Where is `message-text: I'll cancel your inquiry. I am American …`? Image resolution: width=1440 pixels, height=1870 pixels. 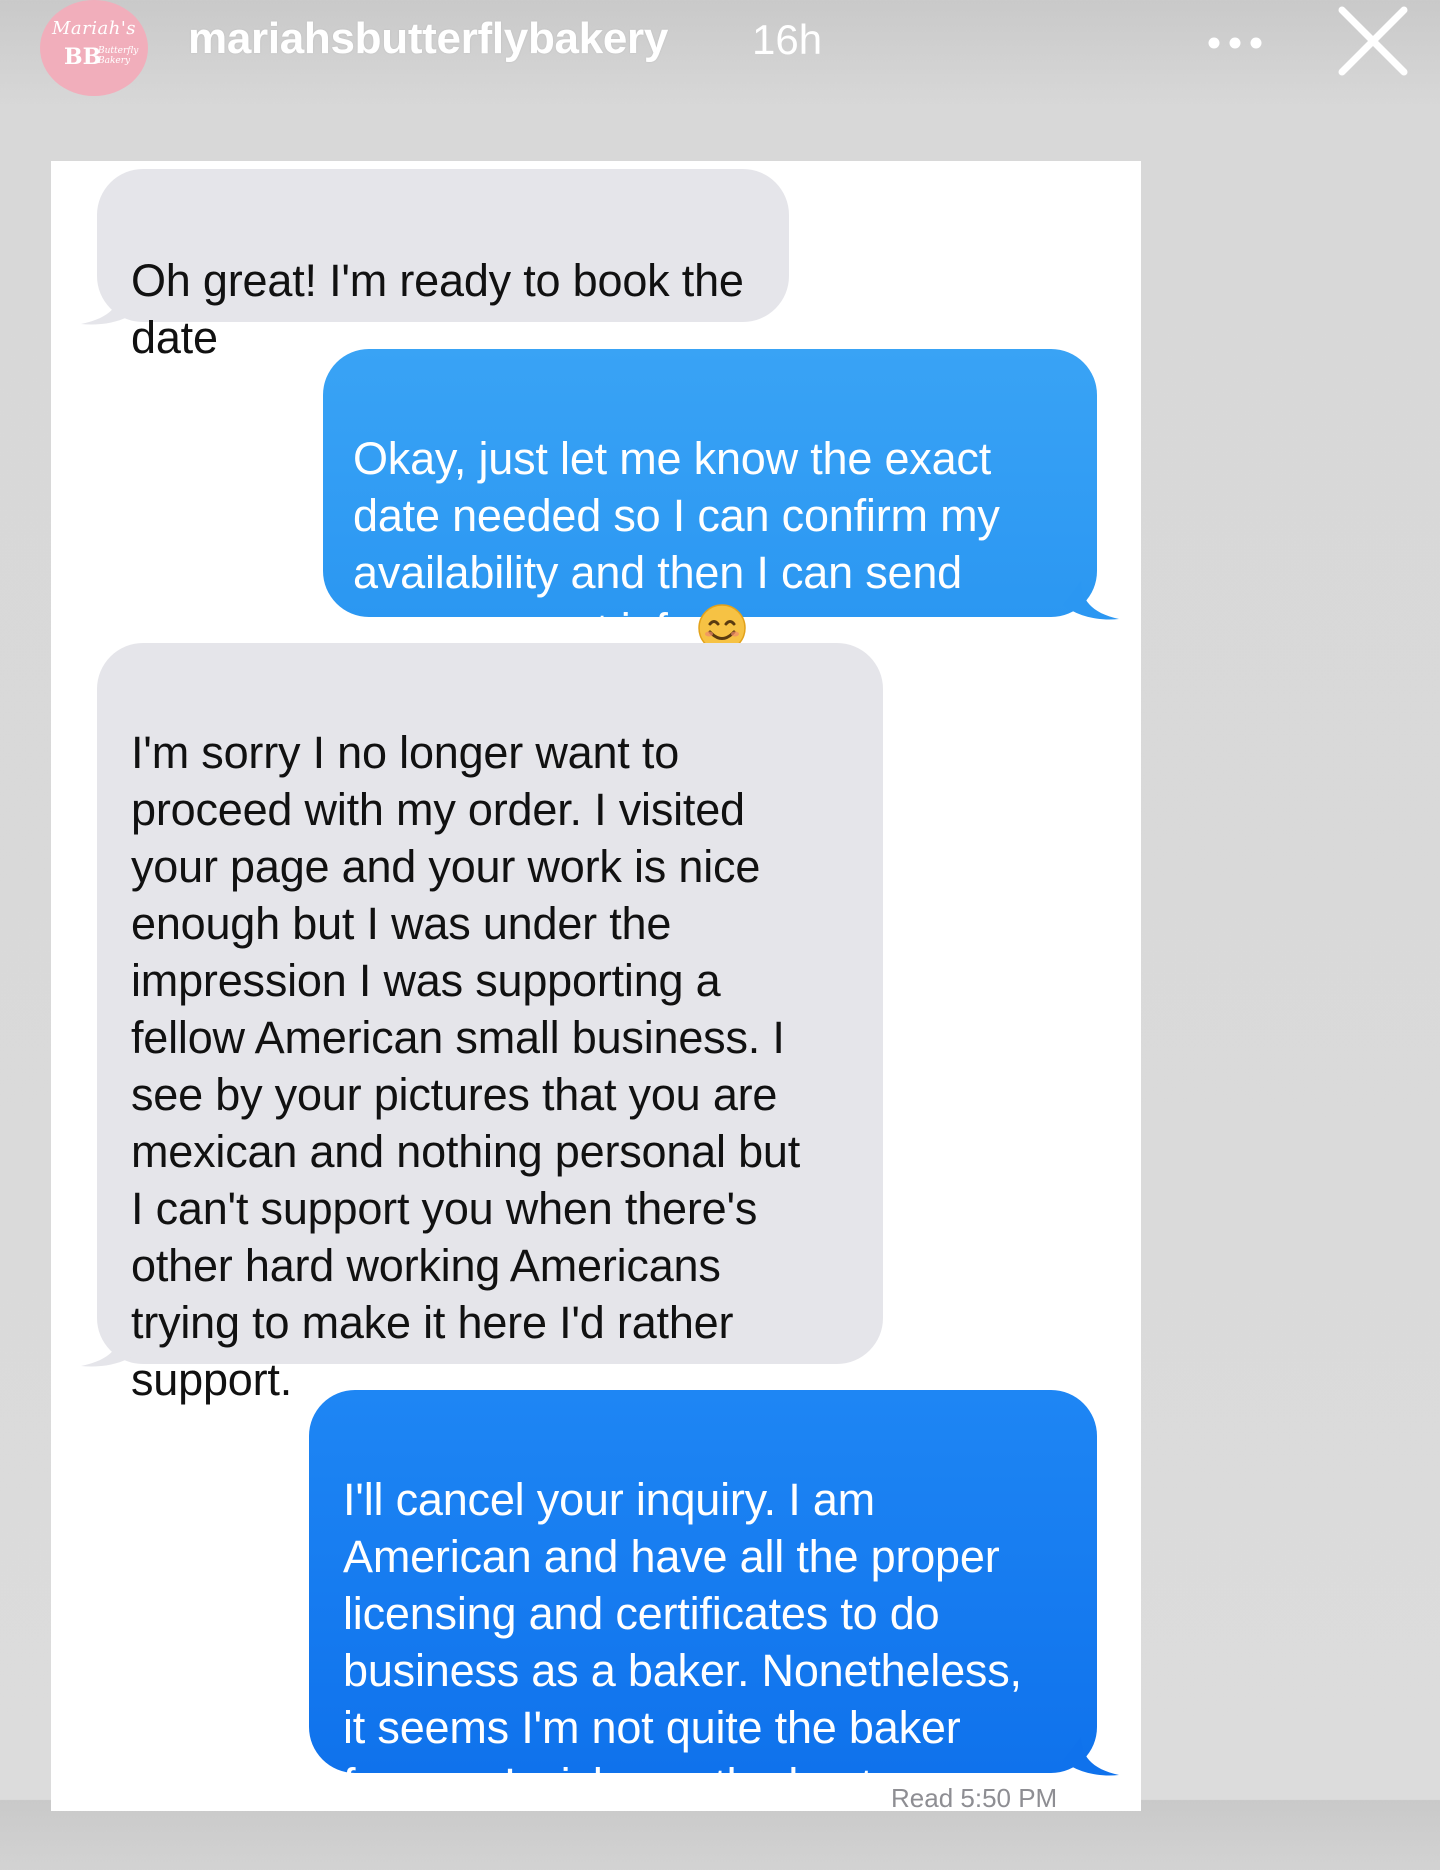 message-text: I'll cancel your inquiry. I am American … is located at coordinates (682, 1642).